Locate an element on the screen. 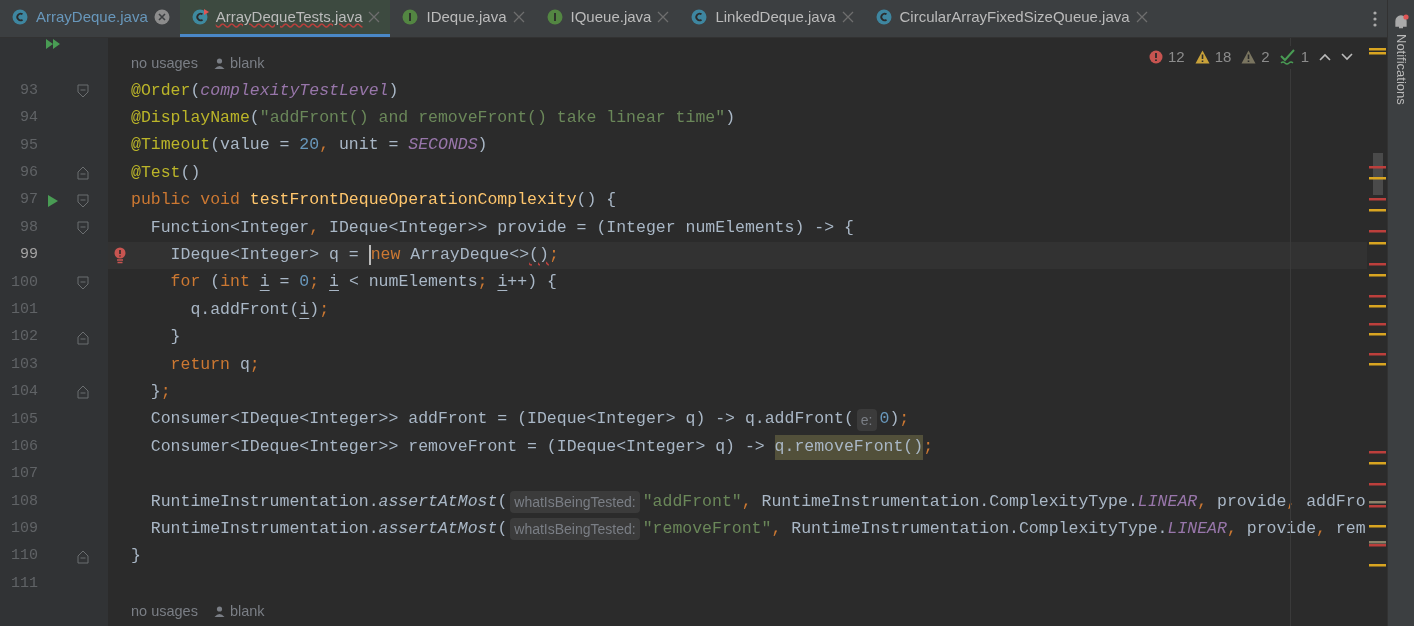  code-token: () { is located at coordinates (596, 200).